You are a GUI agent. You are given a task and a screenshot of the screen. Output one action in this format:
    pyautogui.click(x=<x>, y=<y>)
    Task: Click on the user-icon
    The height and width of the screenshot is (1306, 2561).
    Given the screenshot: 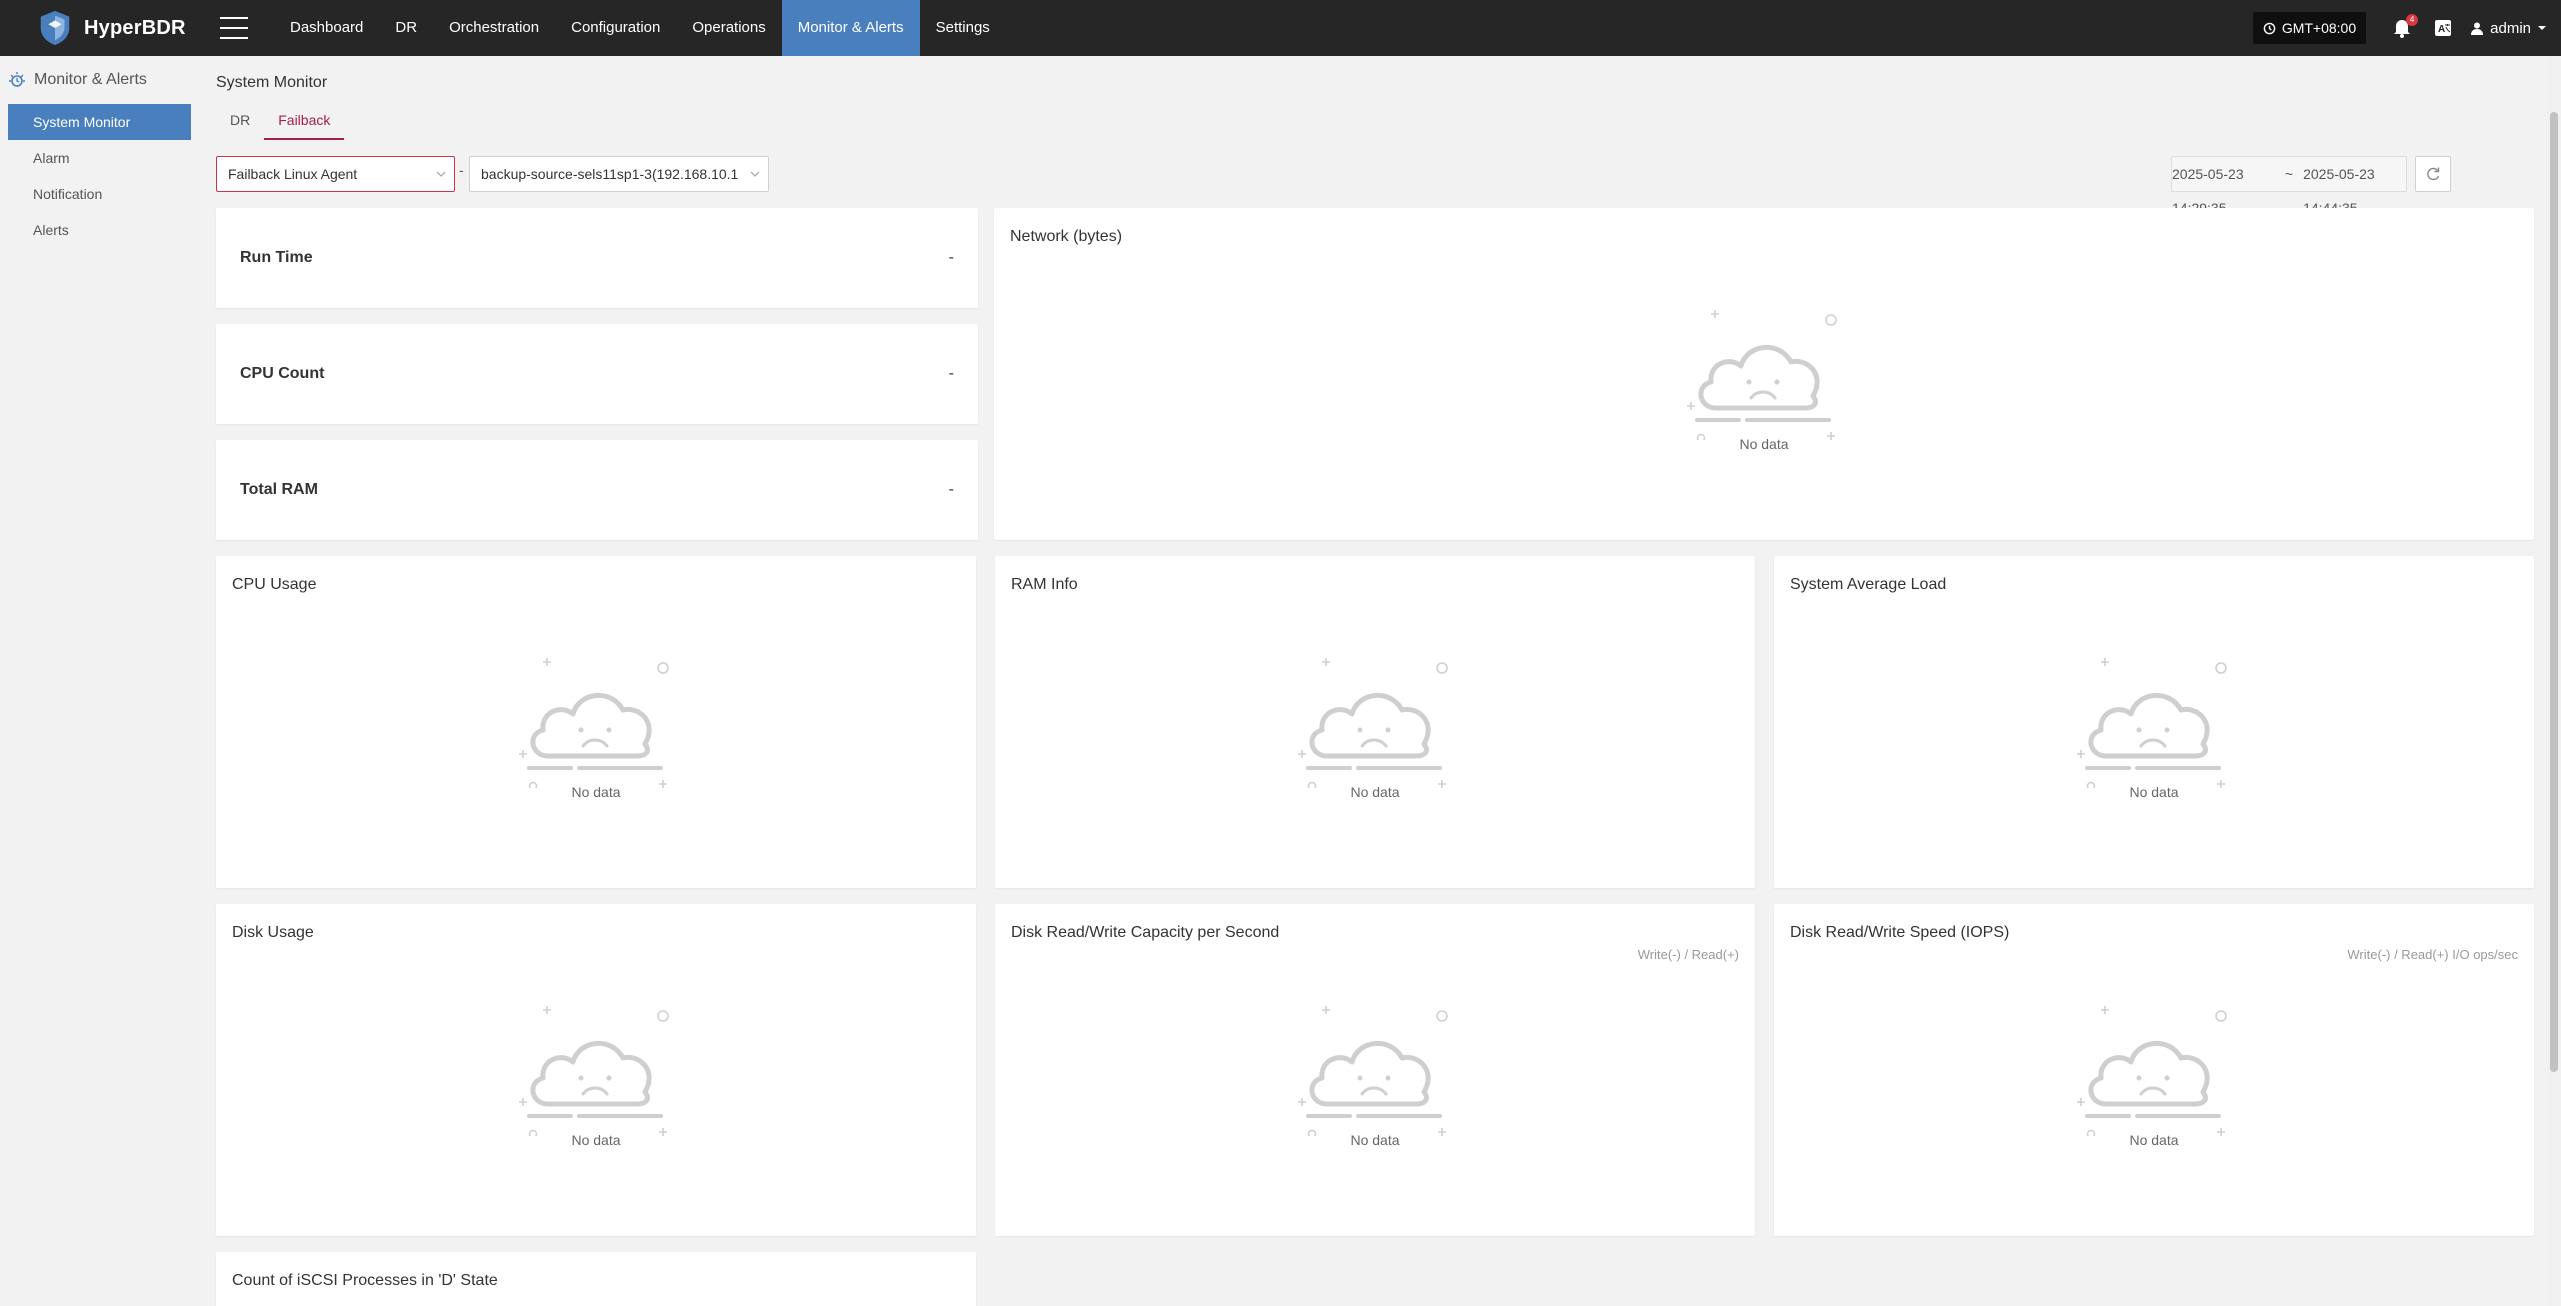 What is the action you would take?
    pyautogui.click(x=2477, y=28)
    